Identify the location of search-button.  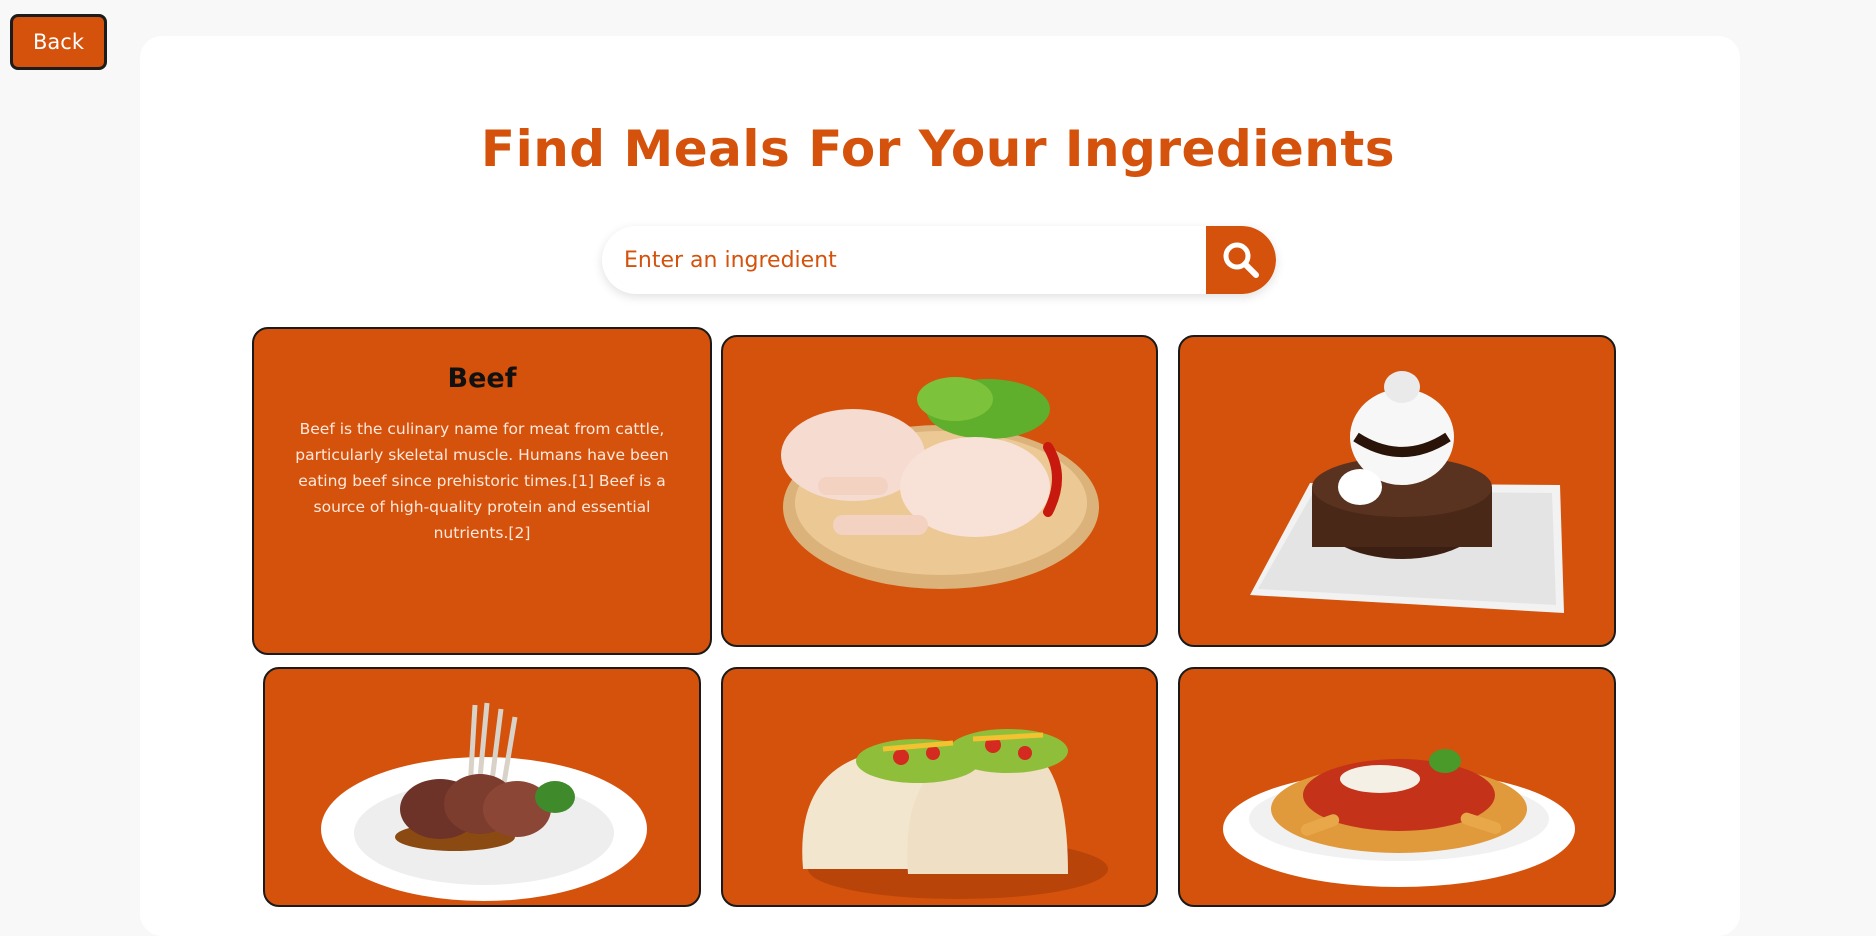
(1241, 260).